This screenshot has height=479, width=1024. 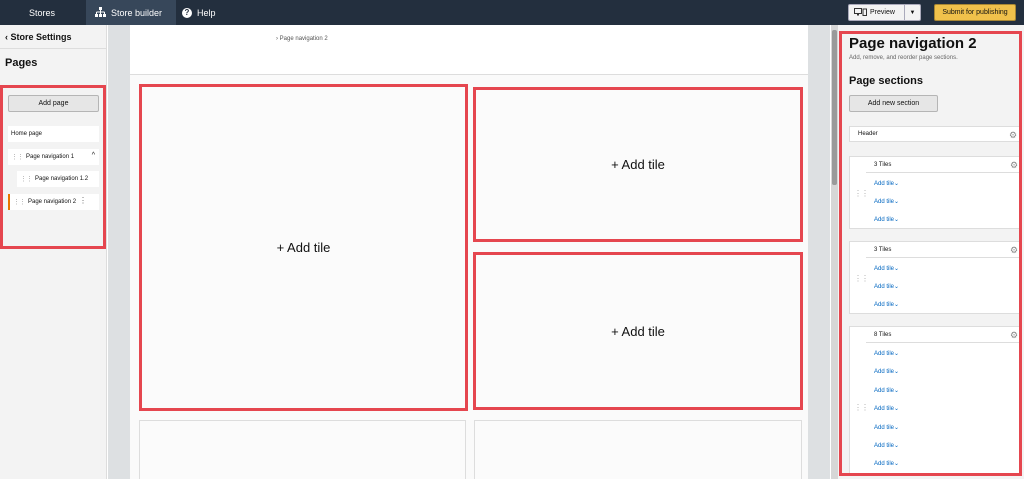 What do you see at coordinates (100, 12) in the screenshot?
I see `sitemap-icon` at bounding box center [100, 12].